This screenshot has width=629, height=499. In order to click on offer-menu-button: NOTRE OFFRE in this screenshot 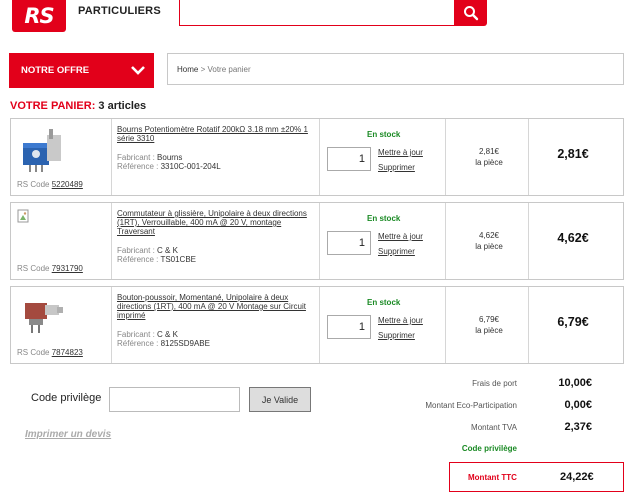, I will do `click(81, 70)`.